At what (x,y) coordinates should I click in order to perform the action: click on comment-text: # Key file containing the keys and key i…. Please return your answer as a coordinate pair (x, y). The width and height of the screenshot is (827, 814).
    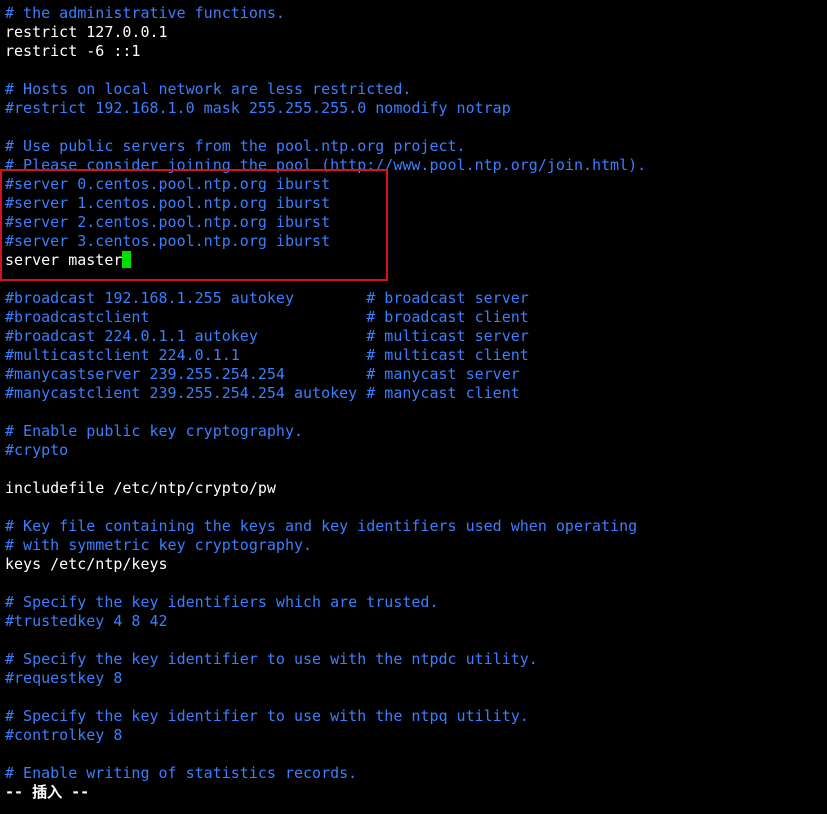
    Looking at the image, I should click on (321, 526).